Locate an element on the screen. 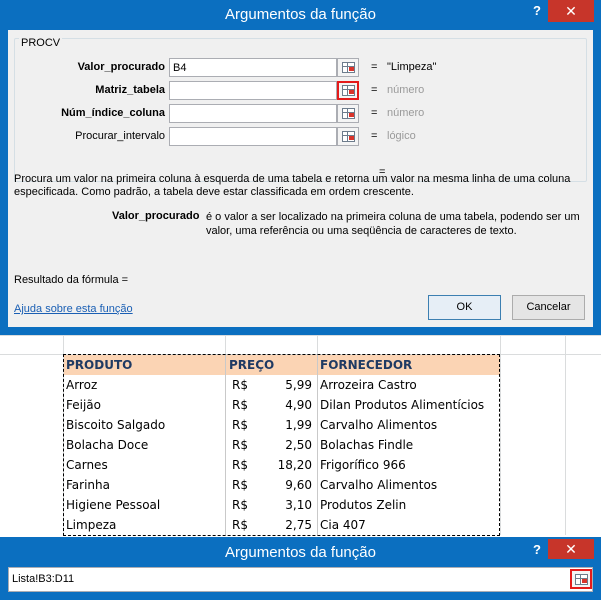  dialog-title: Argumentos da função is located at coordinates (300, 14).